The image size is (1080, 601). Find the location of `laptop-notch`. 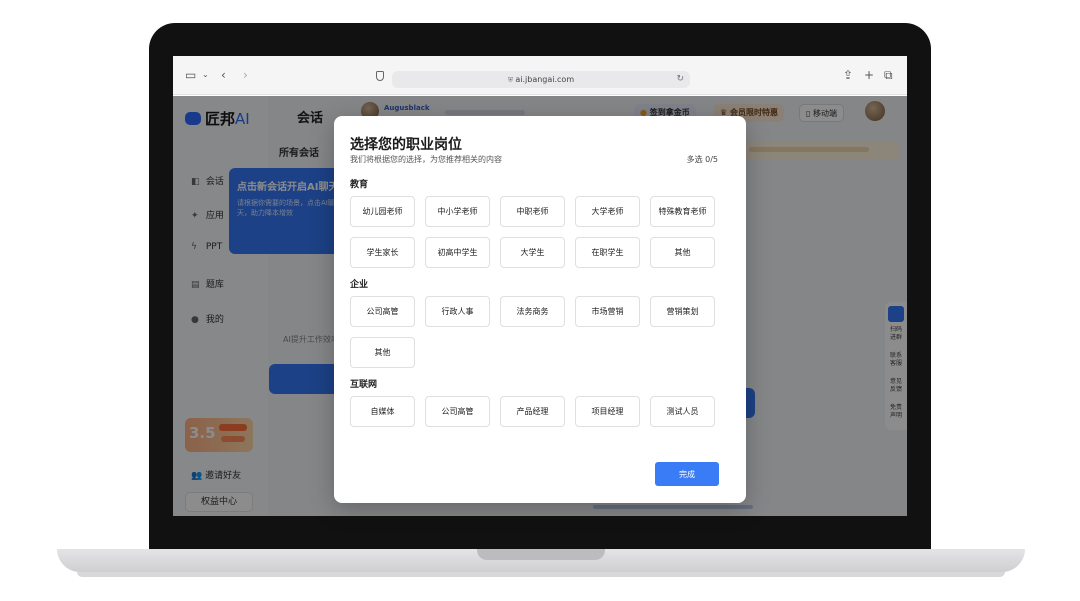

laptop-notch is located at coordinates (541, 554).